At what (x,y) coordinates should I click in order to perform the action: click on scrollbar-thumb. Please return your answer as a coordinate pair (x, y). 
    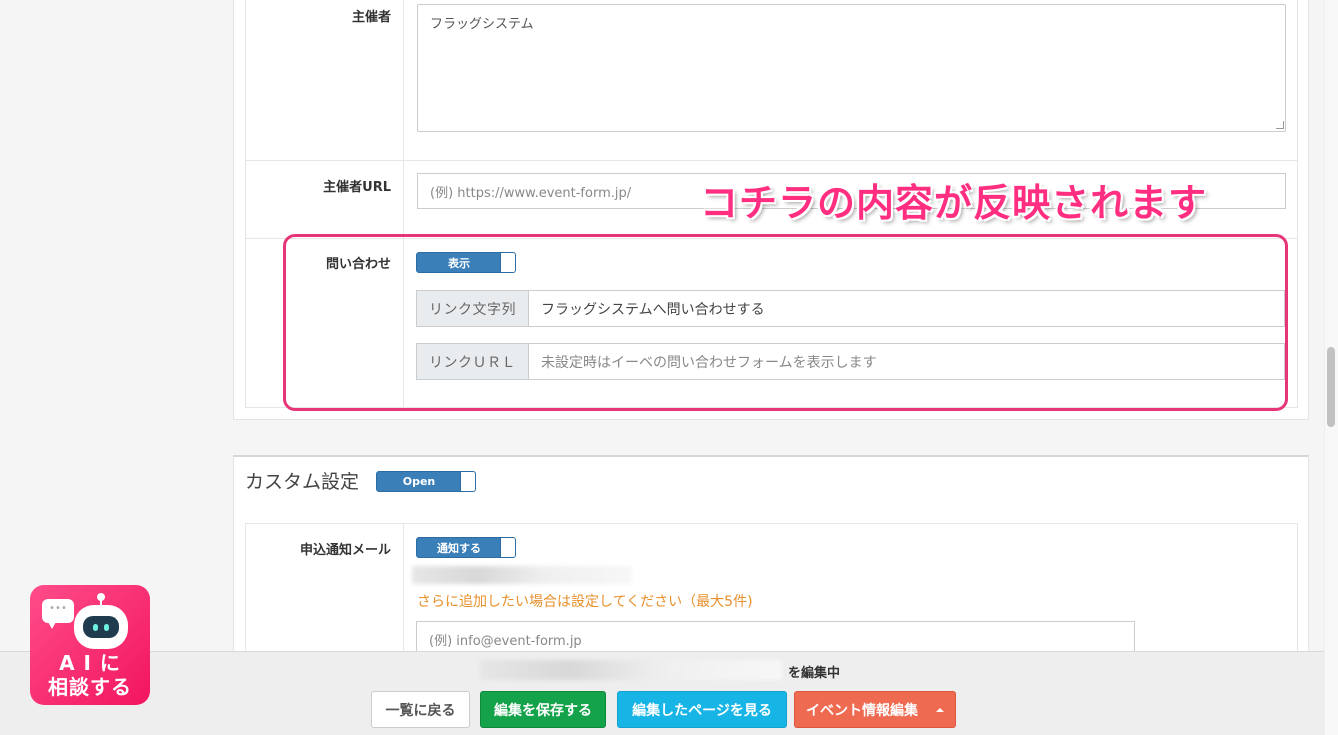
    Looking at the image, I should click on (1331, 387).